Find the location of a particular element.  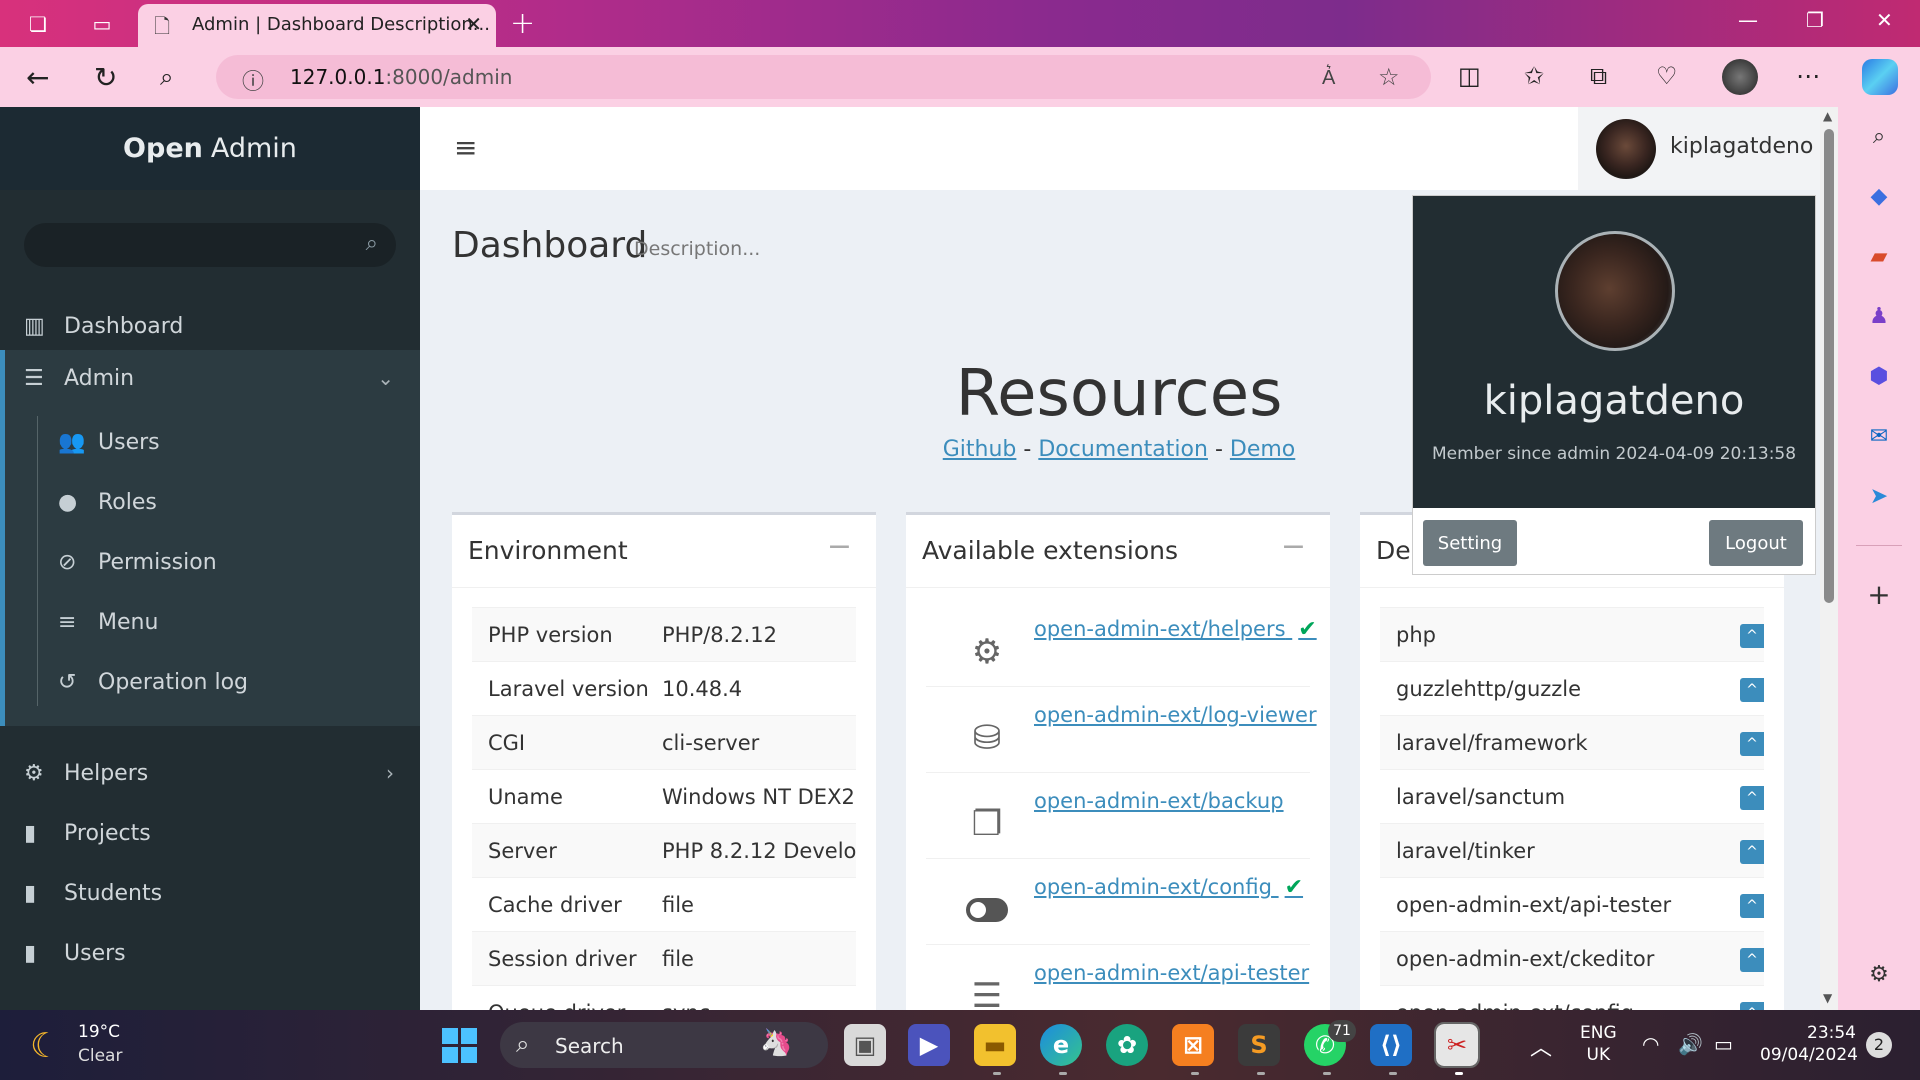

table-row: Queue driversync is located at coordinates (664, 997).